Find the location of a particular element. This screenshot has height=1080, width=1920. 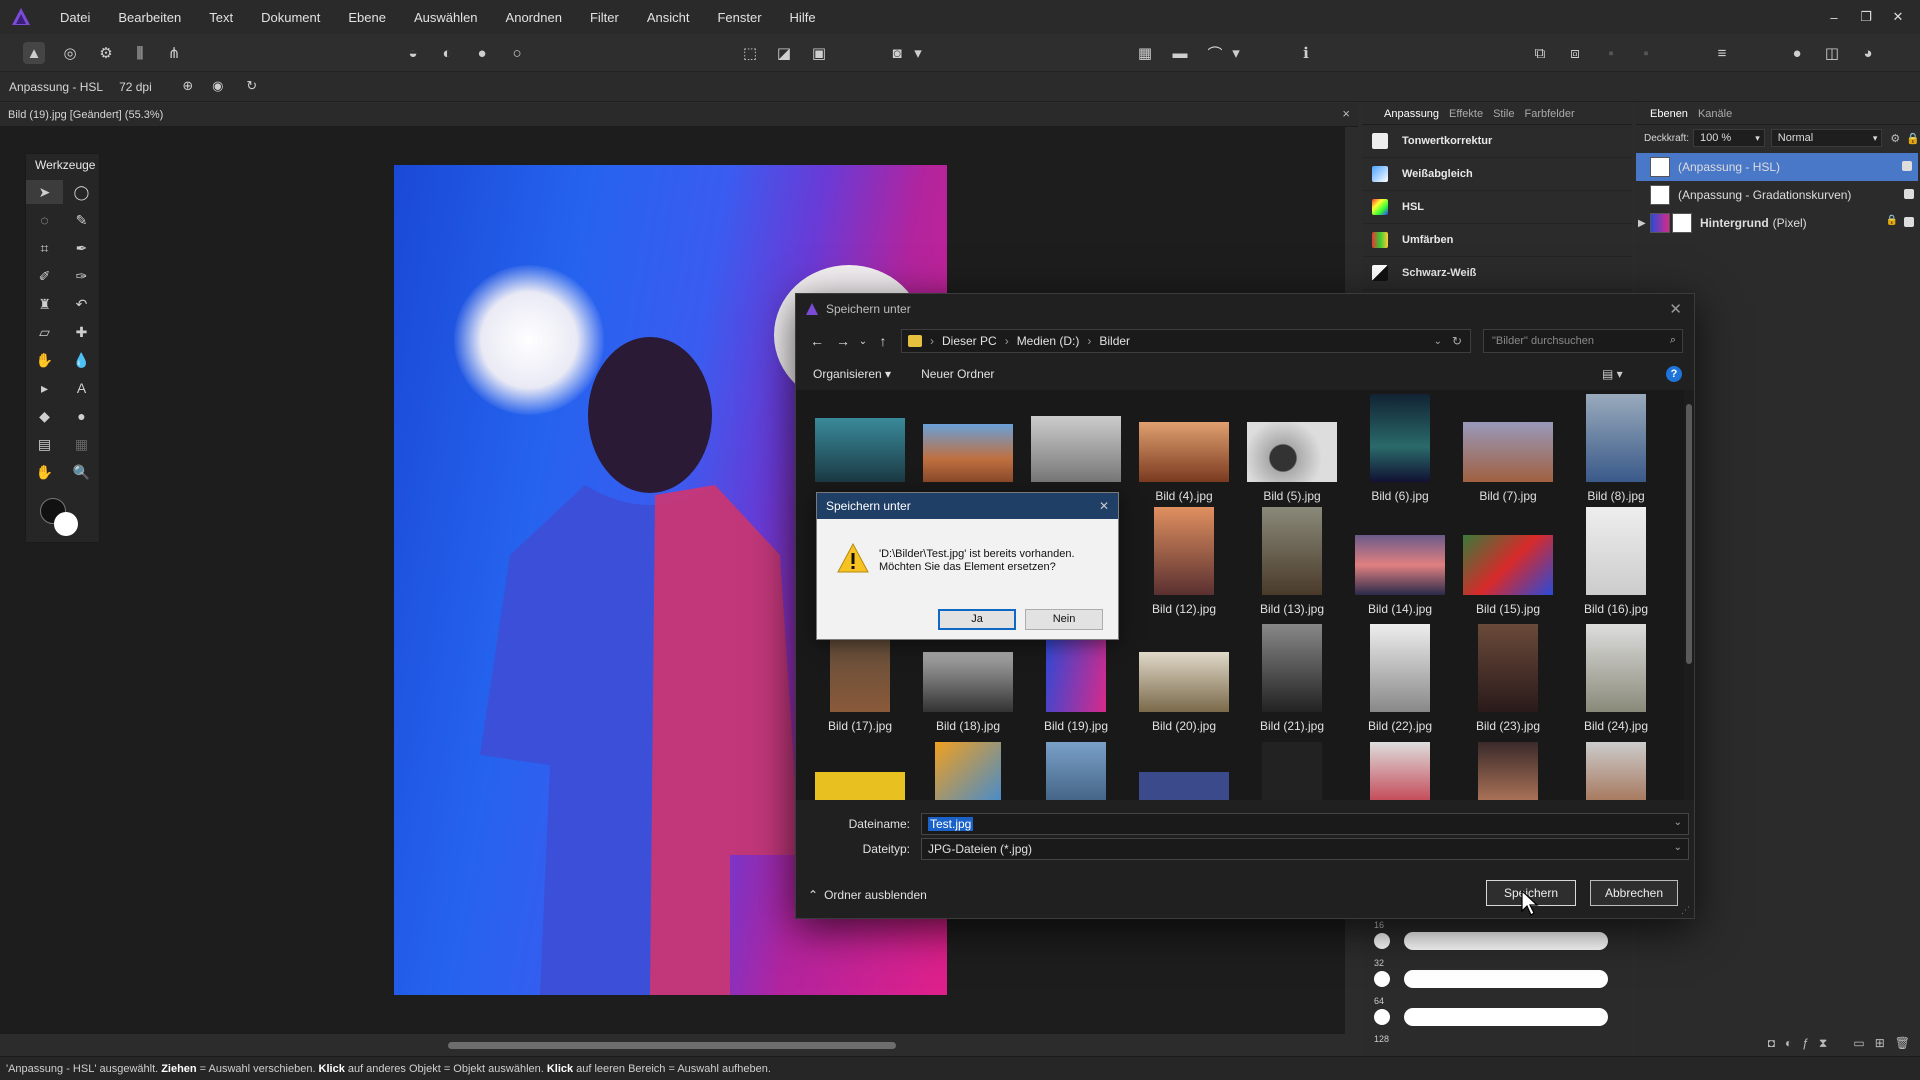

layer-row: (Anpassung - HSL) is located at coordinates (1777, 167).